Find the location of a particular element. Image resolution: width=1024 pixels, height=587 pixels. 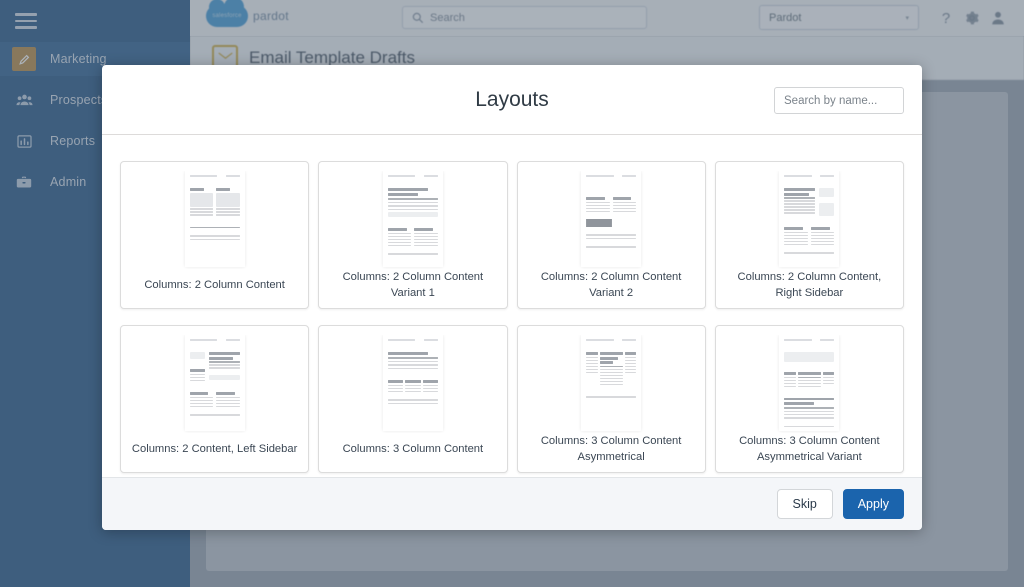

modal-footer: Skip Apply is located at coordinates (512, 503).